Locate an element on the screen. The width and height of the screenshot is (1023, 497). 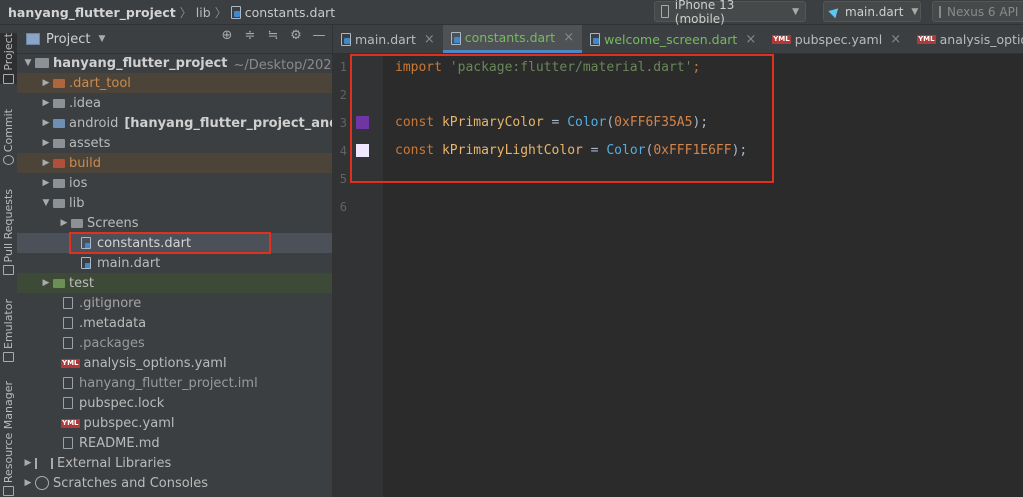
tree-item-test: ▶ test is located at coordinates (174, 283).